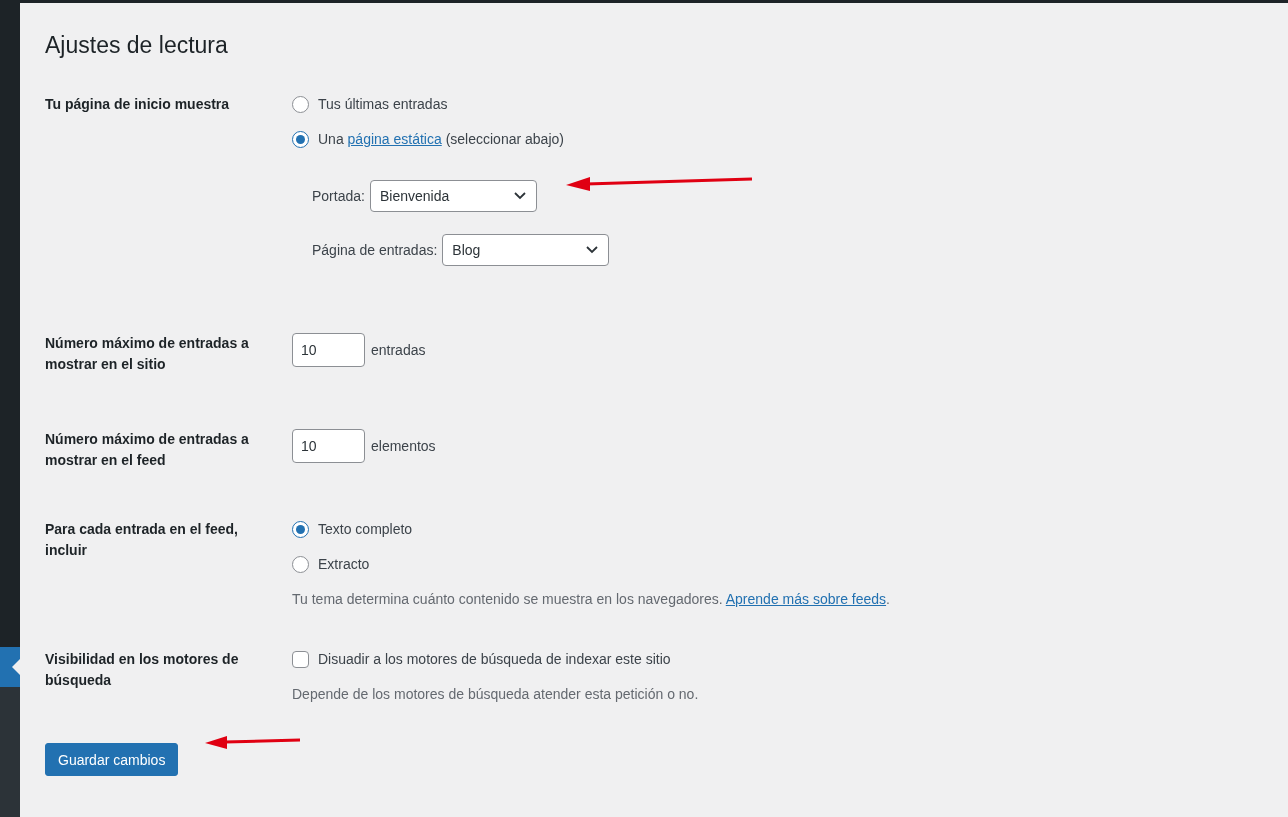  I want to click on radio-label: Texto completo, so click(365, 529).